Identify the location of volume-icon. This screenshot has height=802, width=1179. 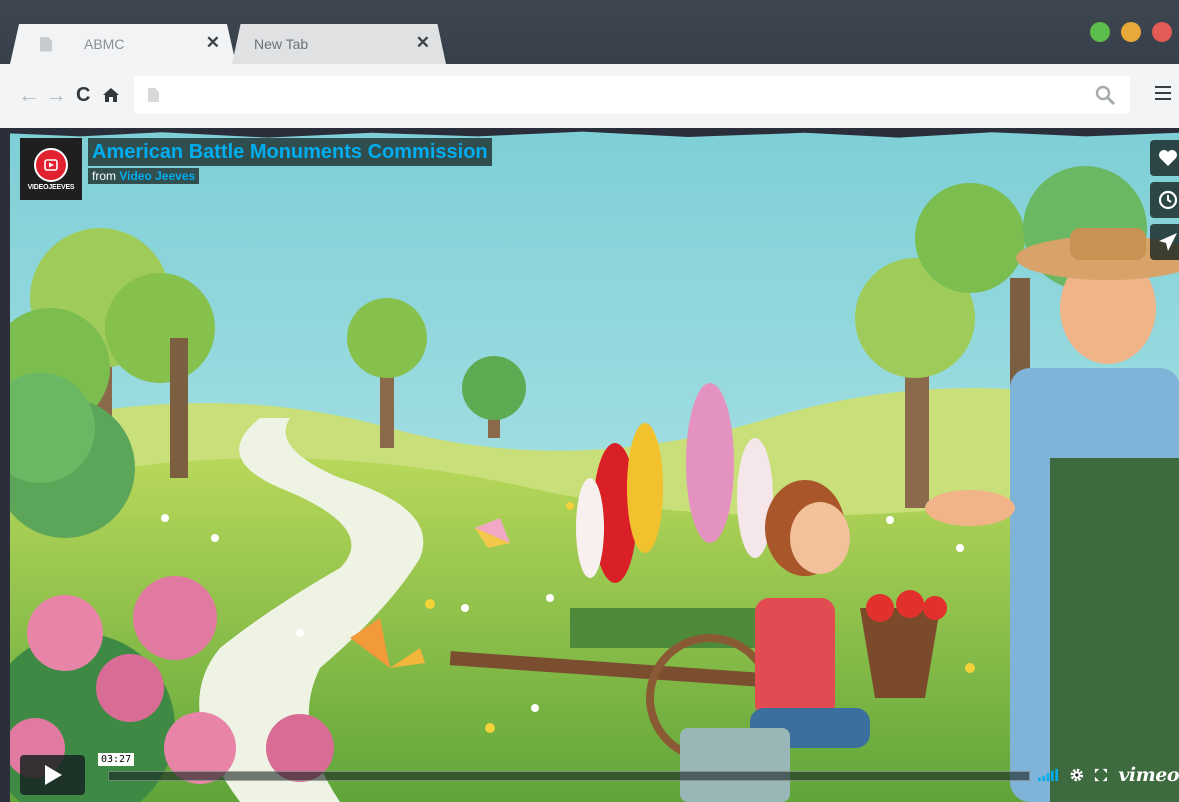
(1048, 775).